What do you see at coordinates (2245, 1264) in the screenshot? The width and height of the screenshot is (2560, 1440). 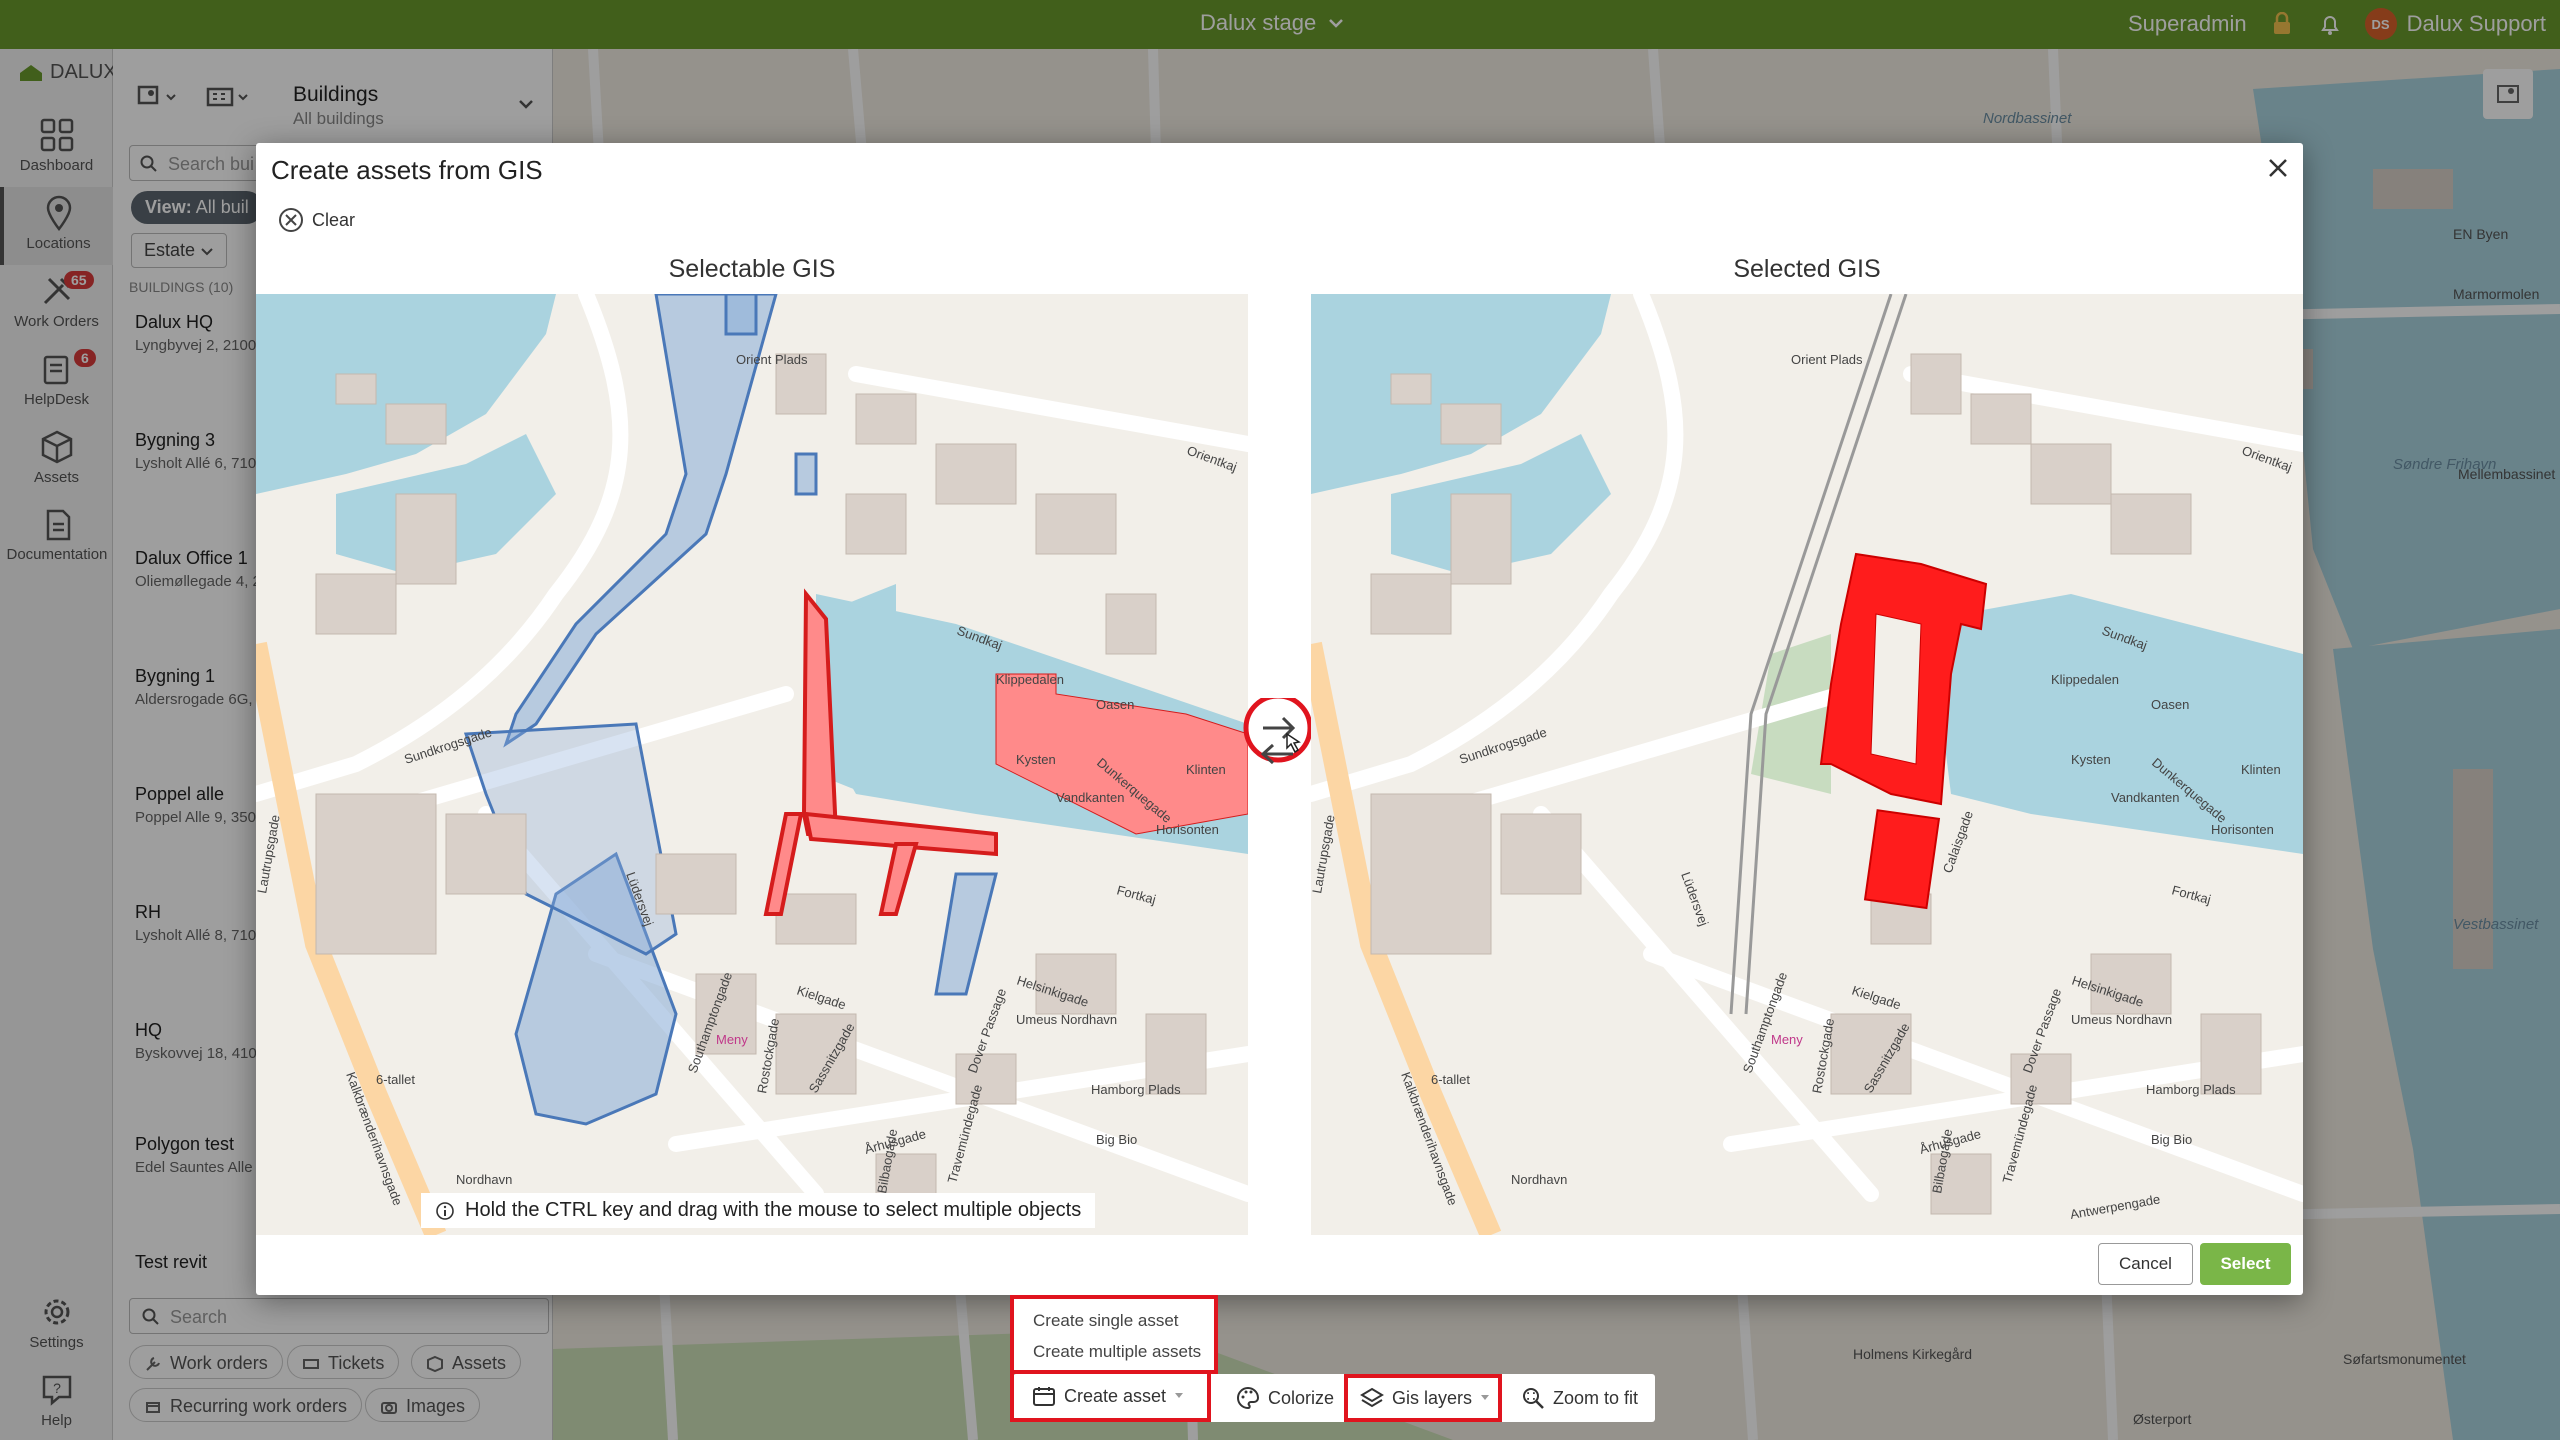 I see `select-button: Select` at bounding box center [2245, 1264].